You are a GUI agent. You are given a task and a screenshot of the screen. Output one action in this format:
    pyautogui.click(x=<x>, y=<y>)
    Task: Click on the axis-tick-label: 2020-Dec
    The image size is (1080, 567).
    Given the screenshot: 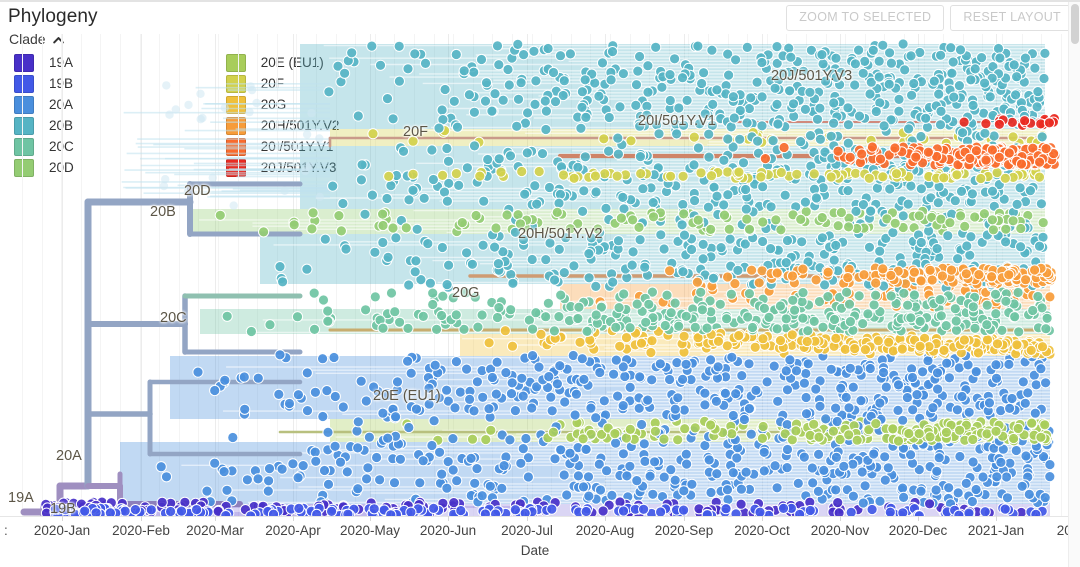 What is the action you would take?
    pyautogui.click(x=918, y=530)
    